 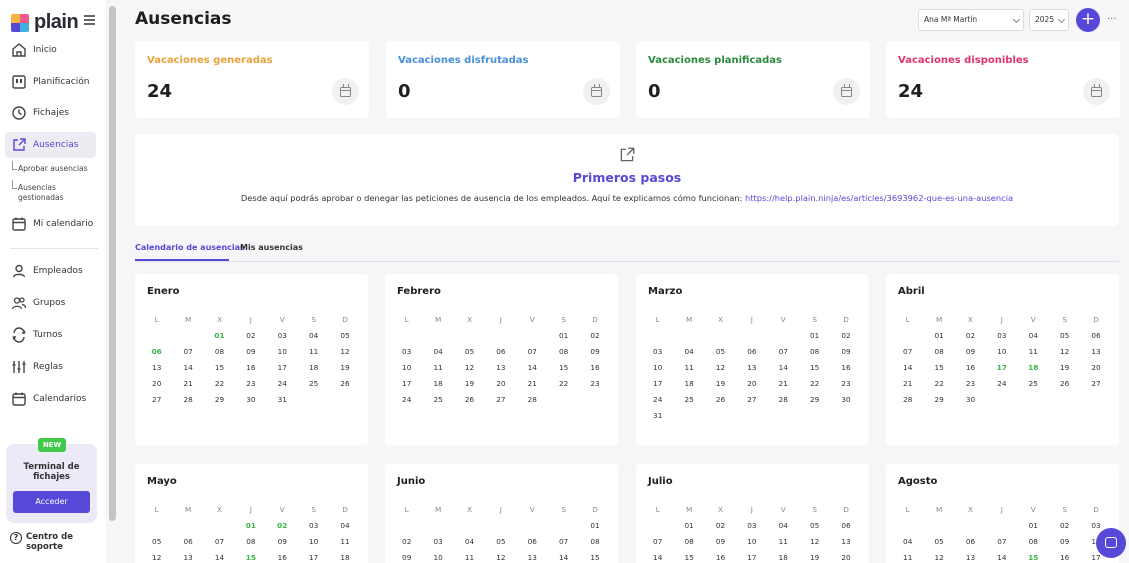 What do you see at coordinates (112, 263) in the screenshot?
I see `sidebar-scrollbar-thumb` at bounding box center [112, 263].